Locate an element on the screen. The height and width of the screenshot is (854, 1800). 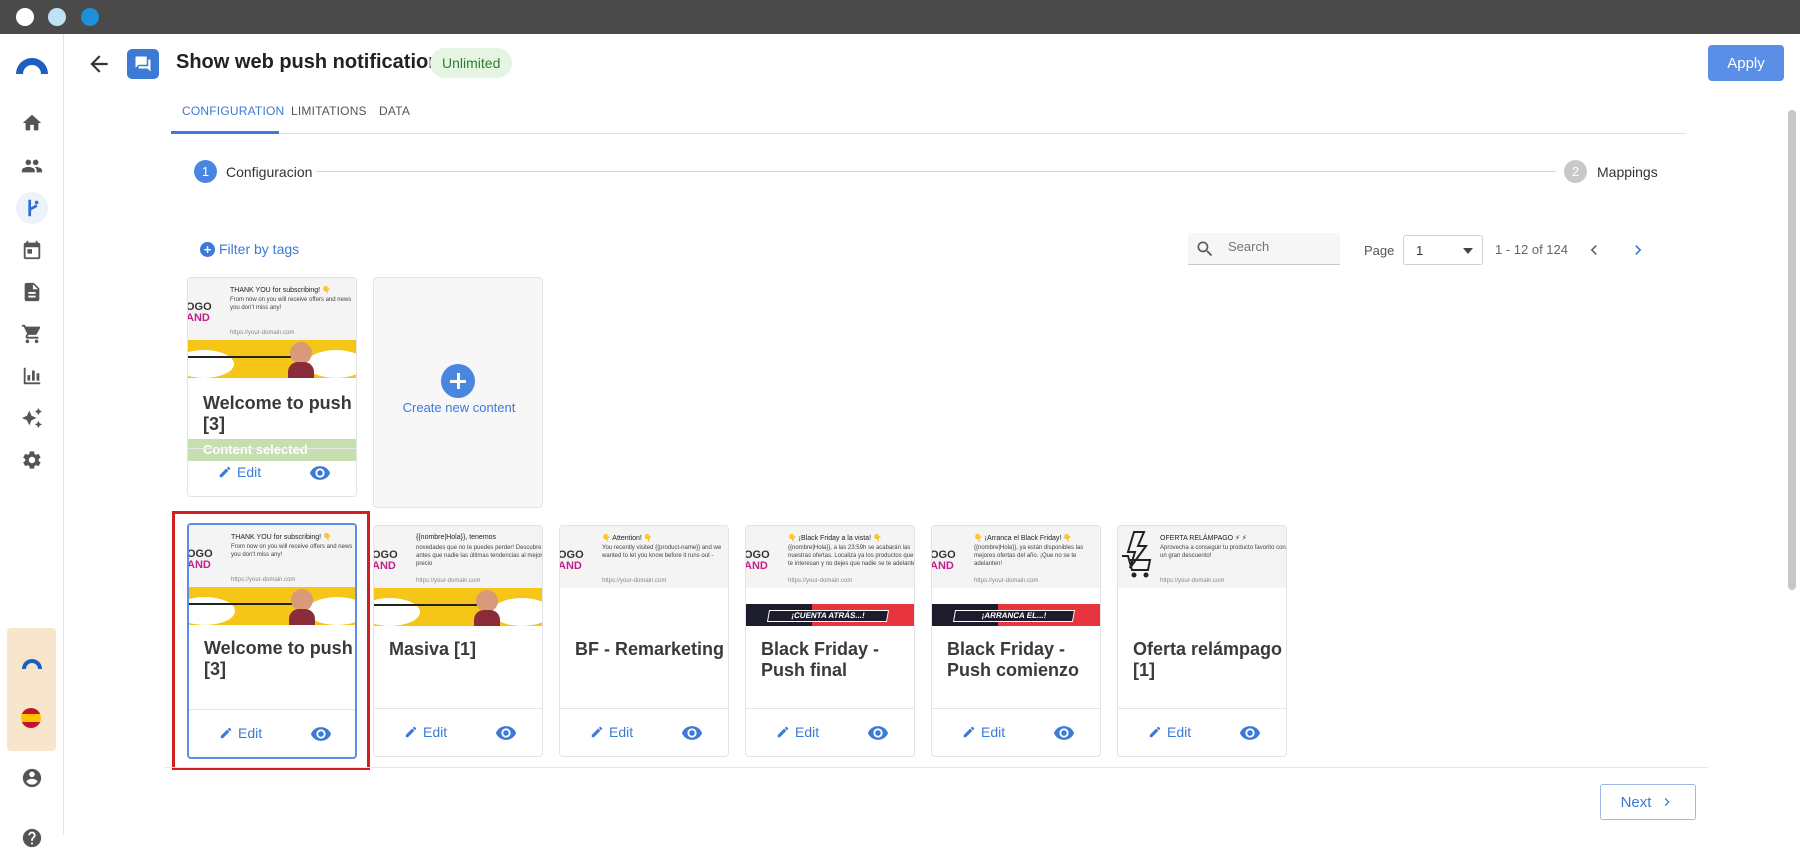
cart-icon is located at coordinates (32, 334).